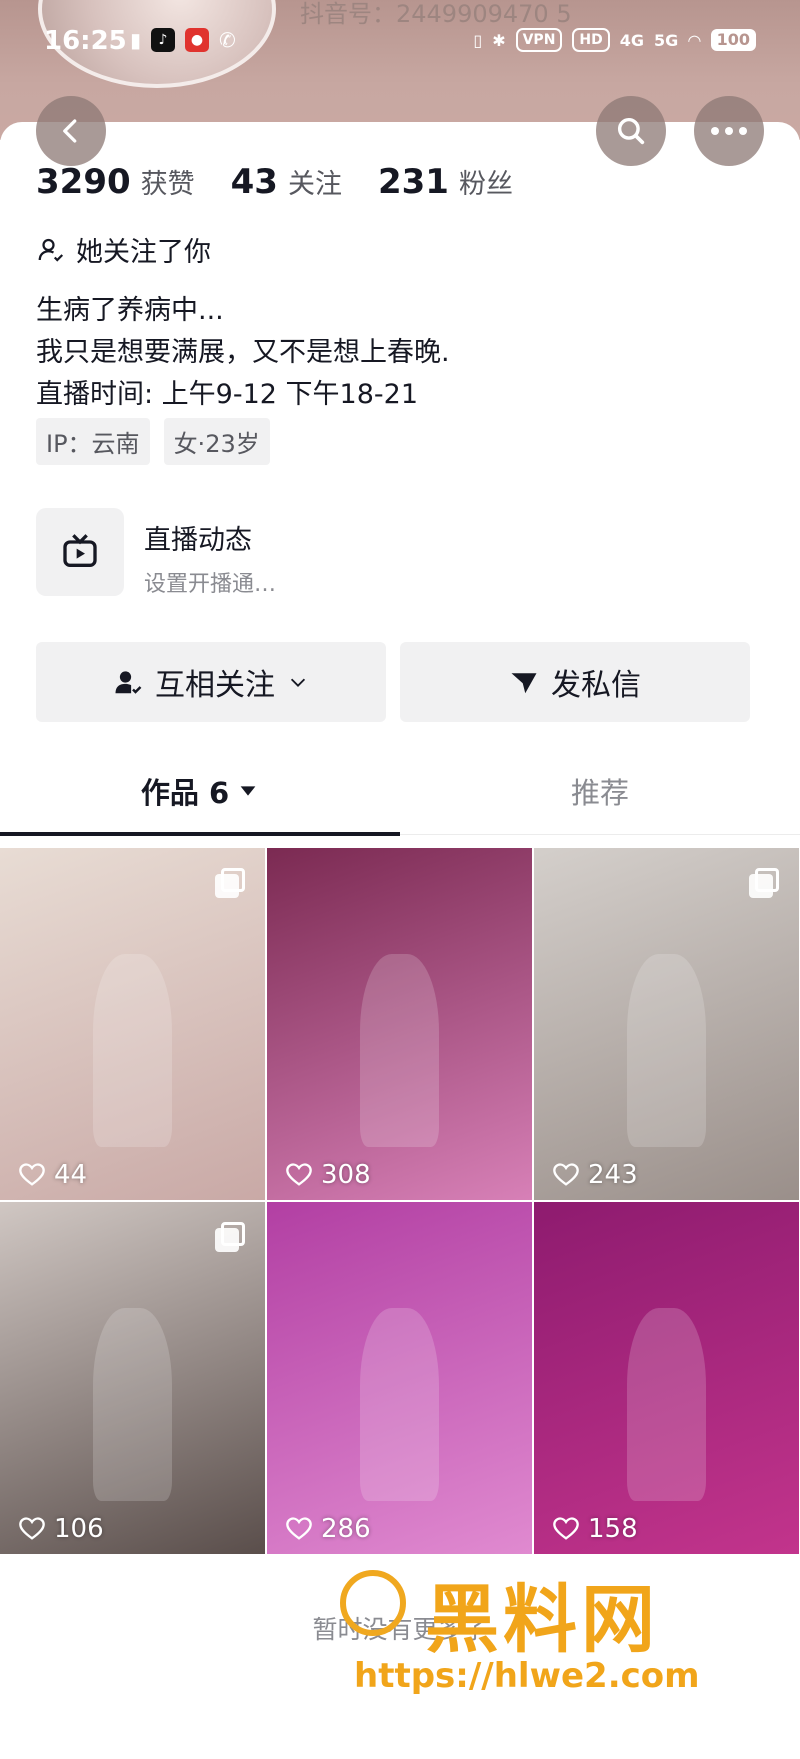 Image resolution: width=800 pixels, height=1759 pixels. What do you see at coordinates (614, 40) in the screenshot?
I see `status-system-icons: ▯ ✱ VPN HD 4G 5G ◠ 100` at bounding box center [614, 40].